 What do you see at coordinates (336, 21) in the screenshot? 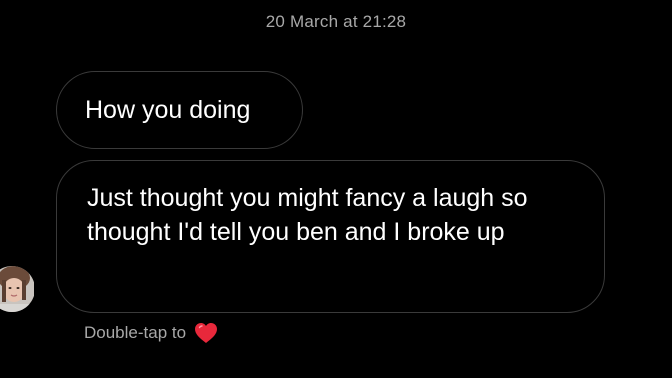
I see `message-timestamp: 20 March at 21:28` at bounding box center [336, 21].